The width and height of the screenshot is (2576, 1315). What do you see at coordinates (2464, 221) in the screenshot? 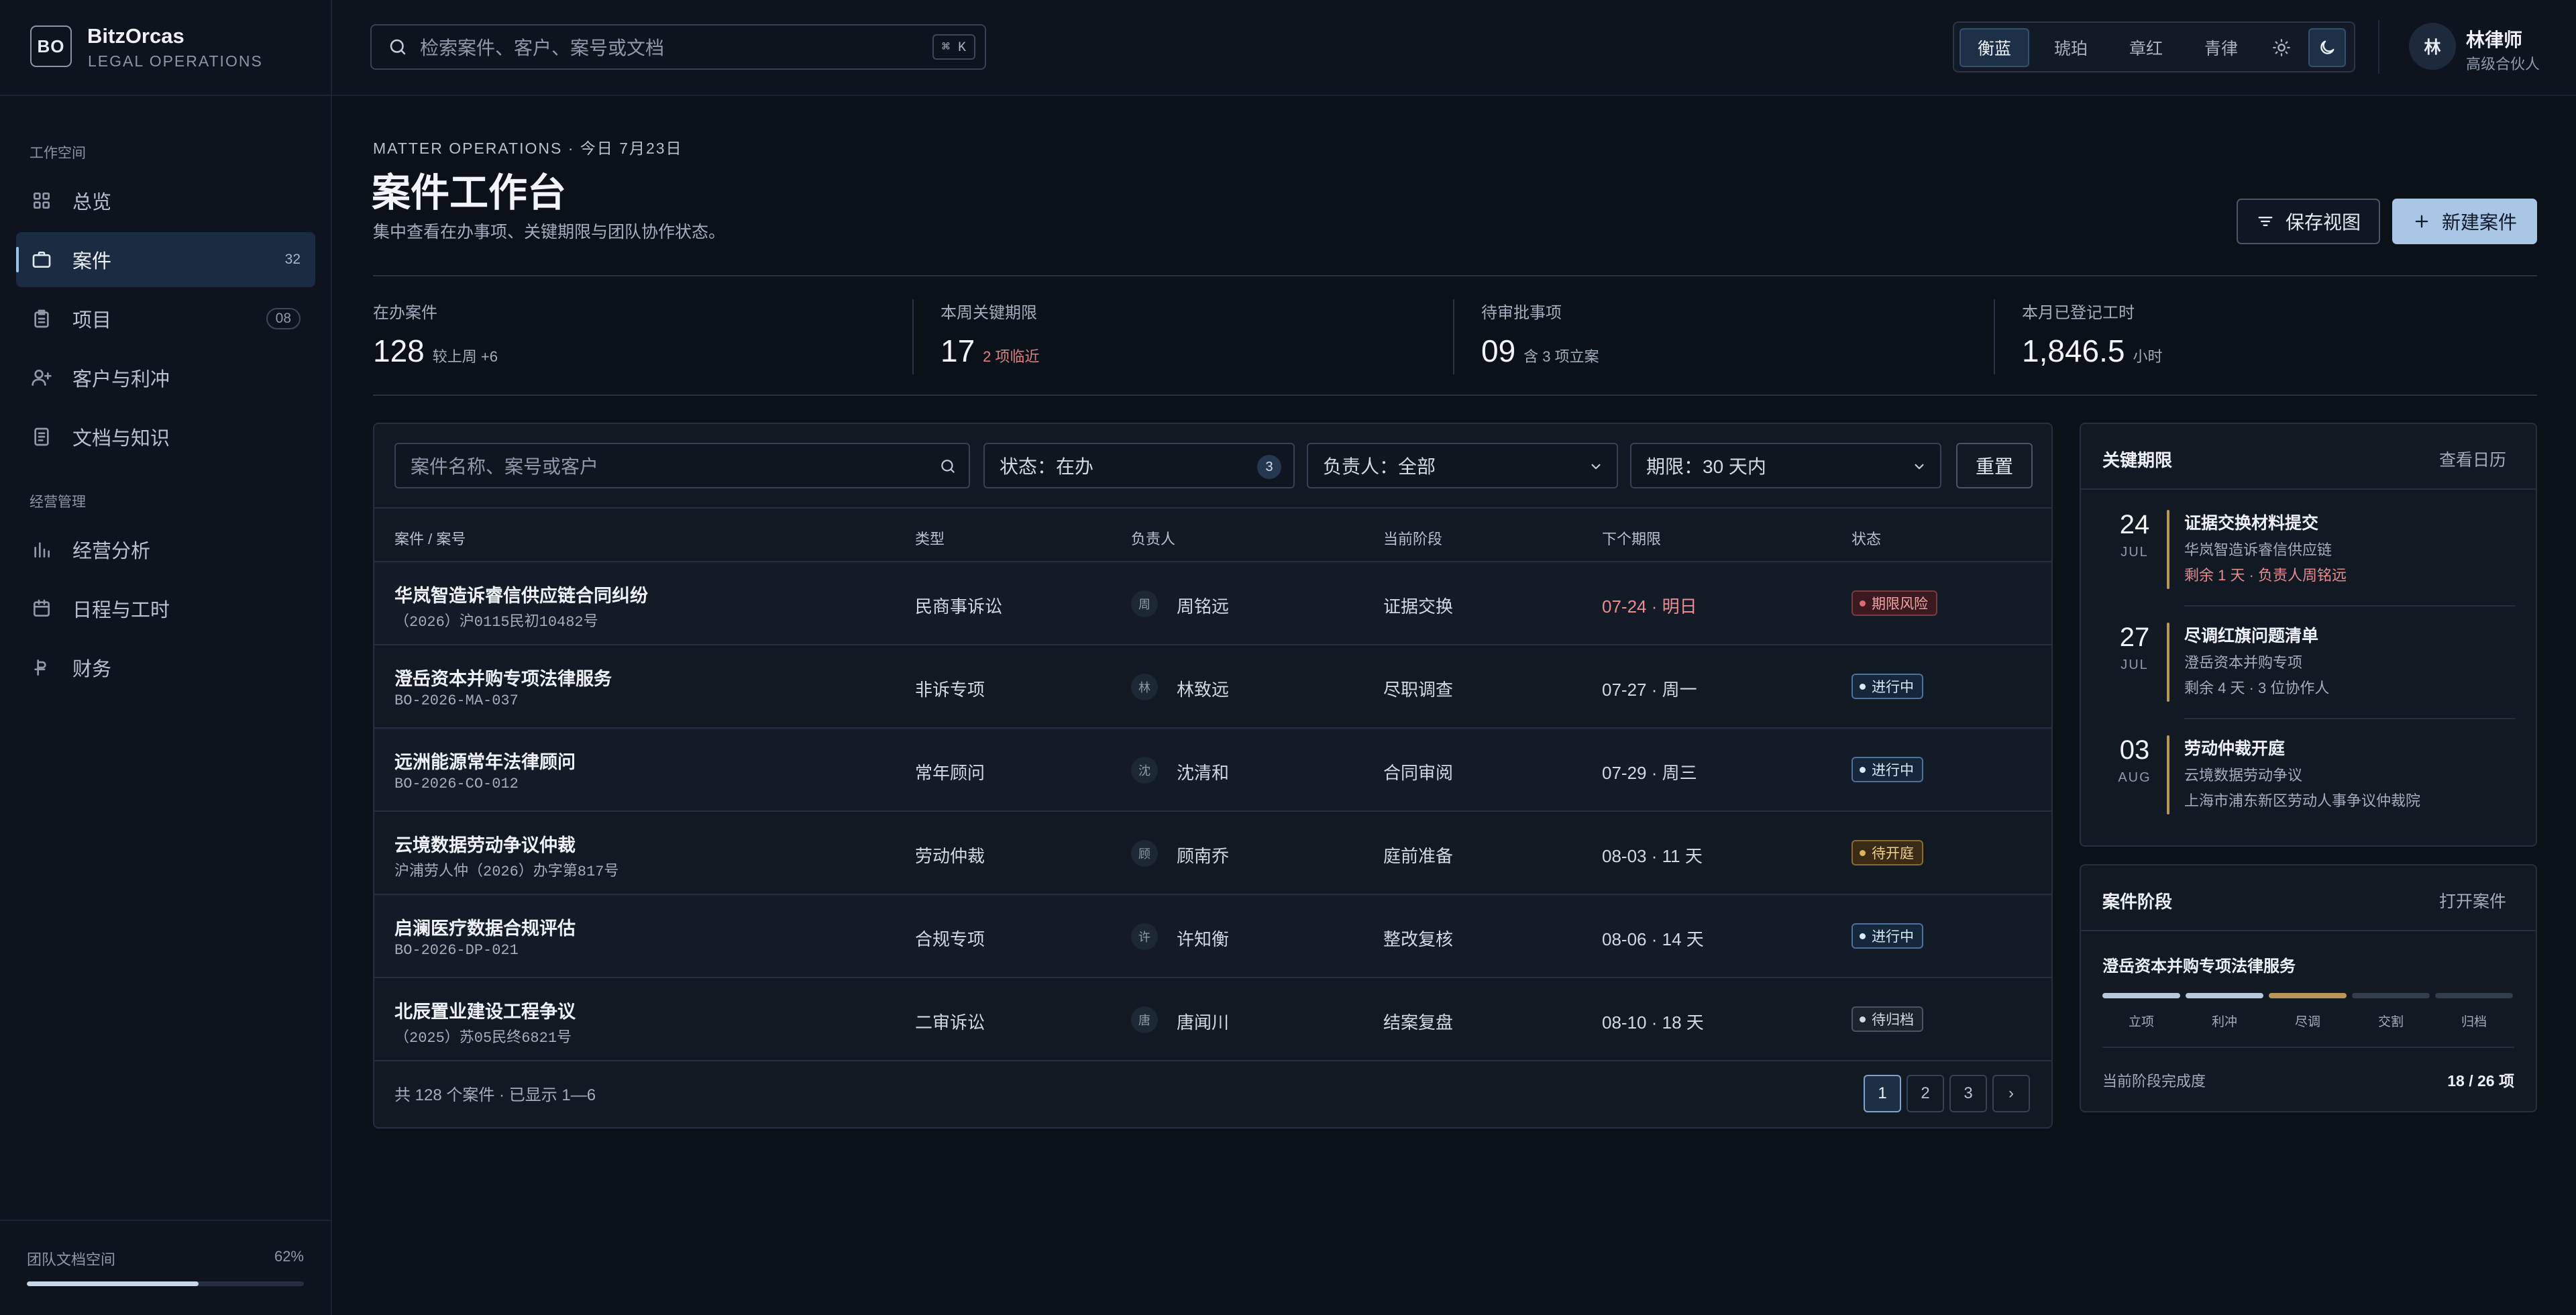
I see `new-matter-button: 新建案件` at bounding box center [2464, 221].